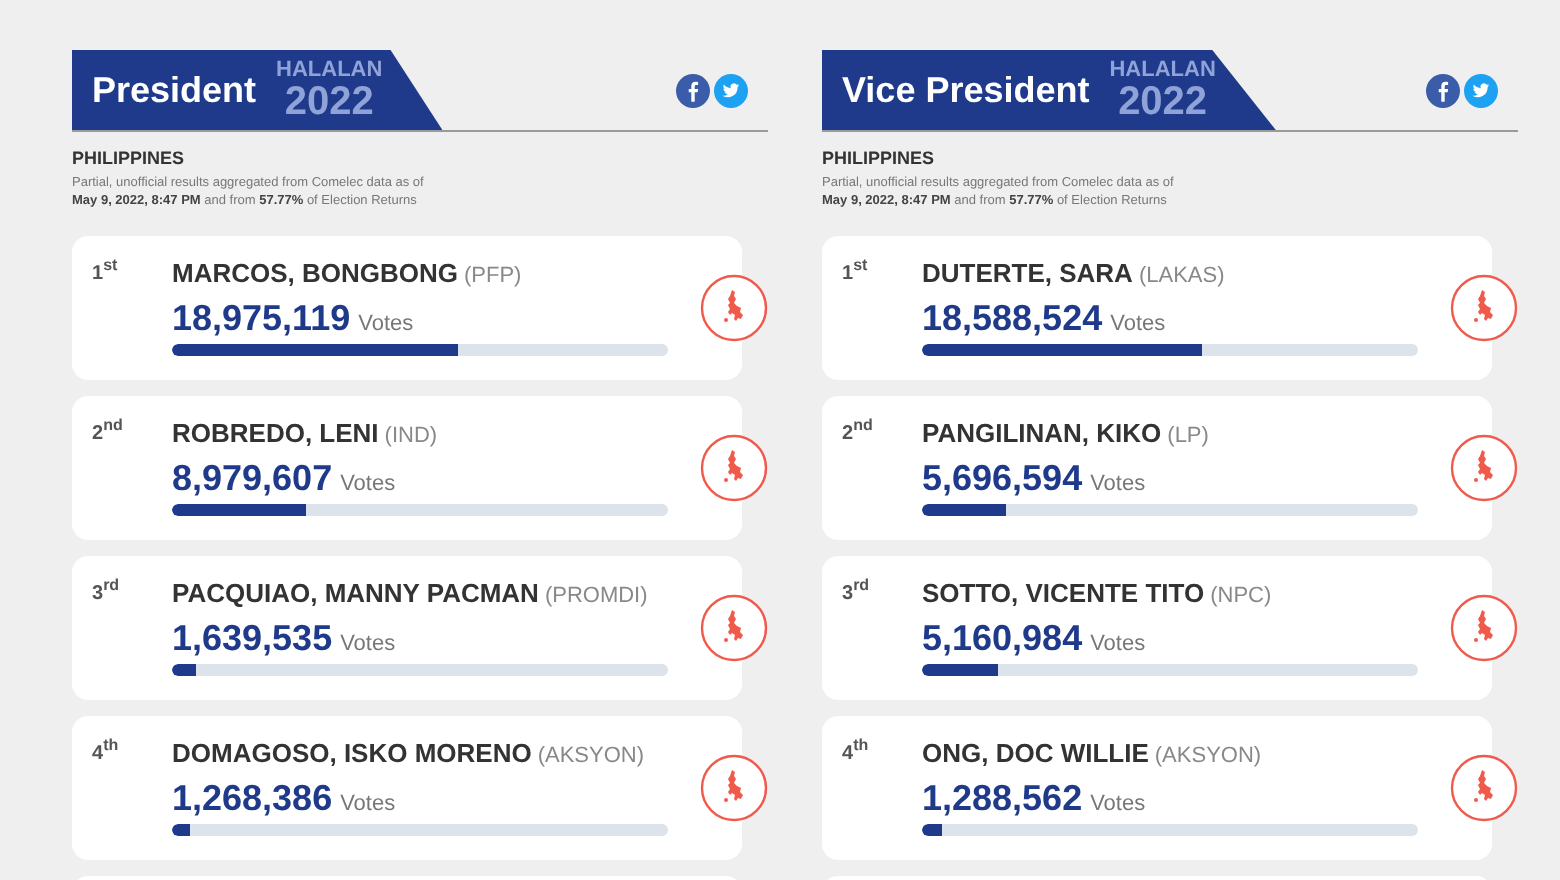  What do you see at coordinates (1012, 318) in the screenshot?
I see `vote-count: 18,588,524` at bounding box center [1012, 318].